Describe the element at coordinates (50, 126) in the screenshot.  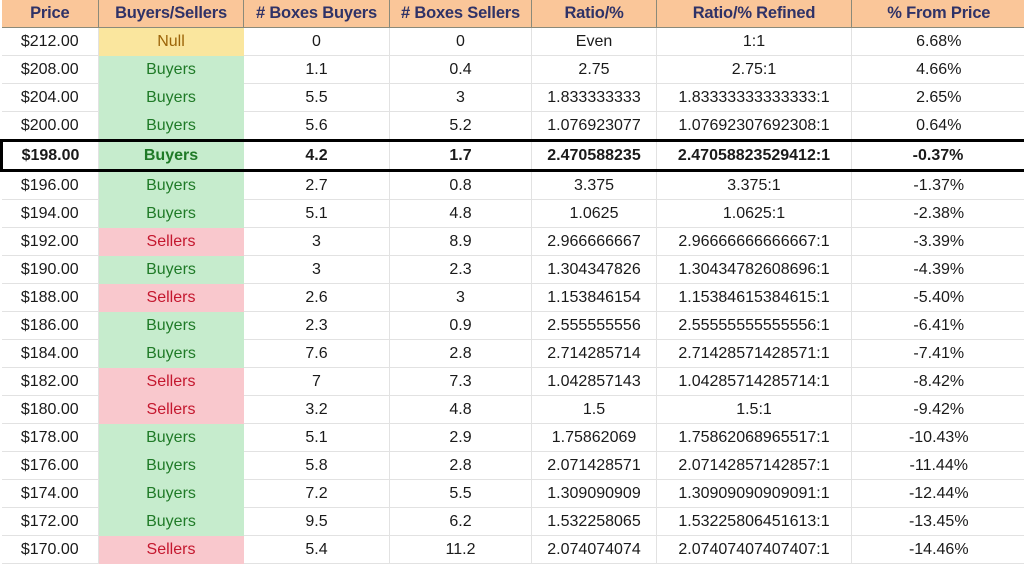
I see `cell-price: $200.00` at that location.